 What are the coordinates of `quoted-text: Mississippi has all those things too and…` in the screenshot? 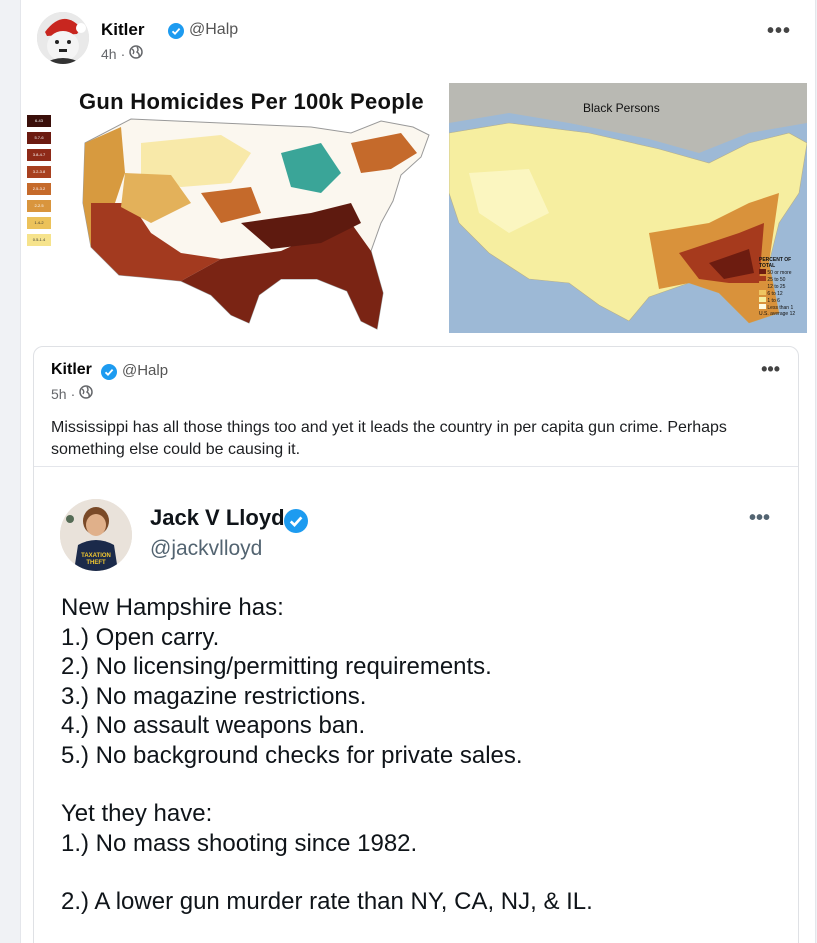 It's located at (389, 438).